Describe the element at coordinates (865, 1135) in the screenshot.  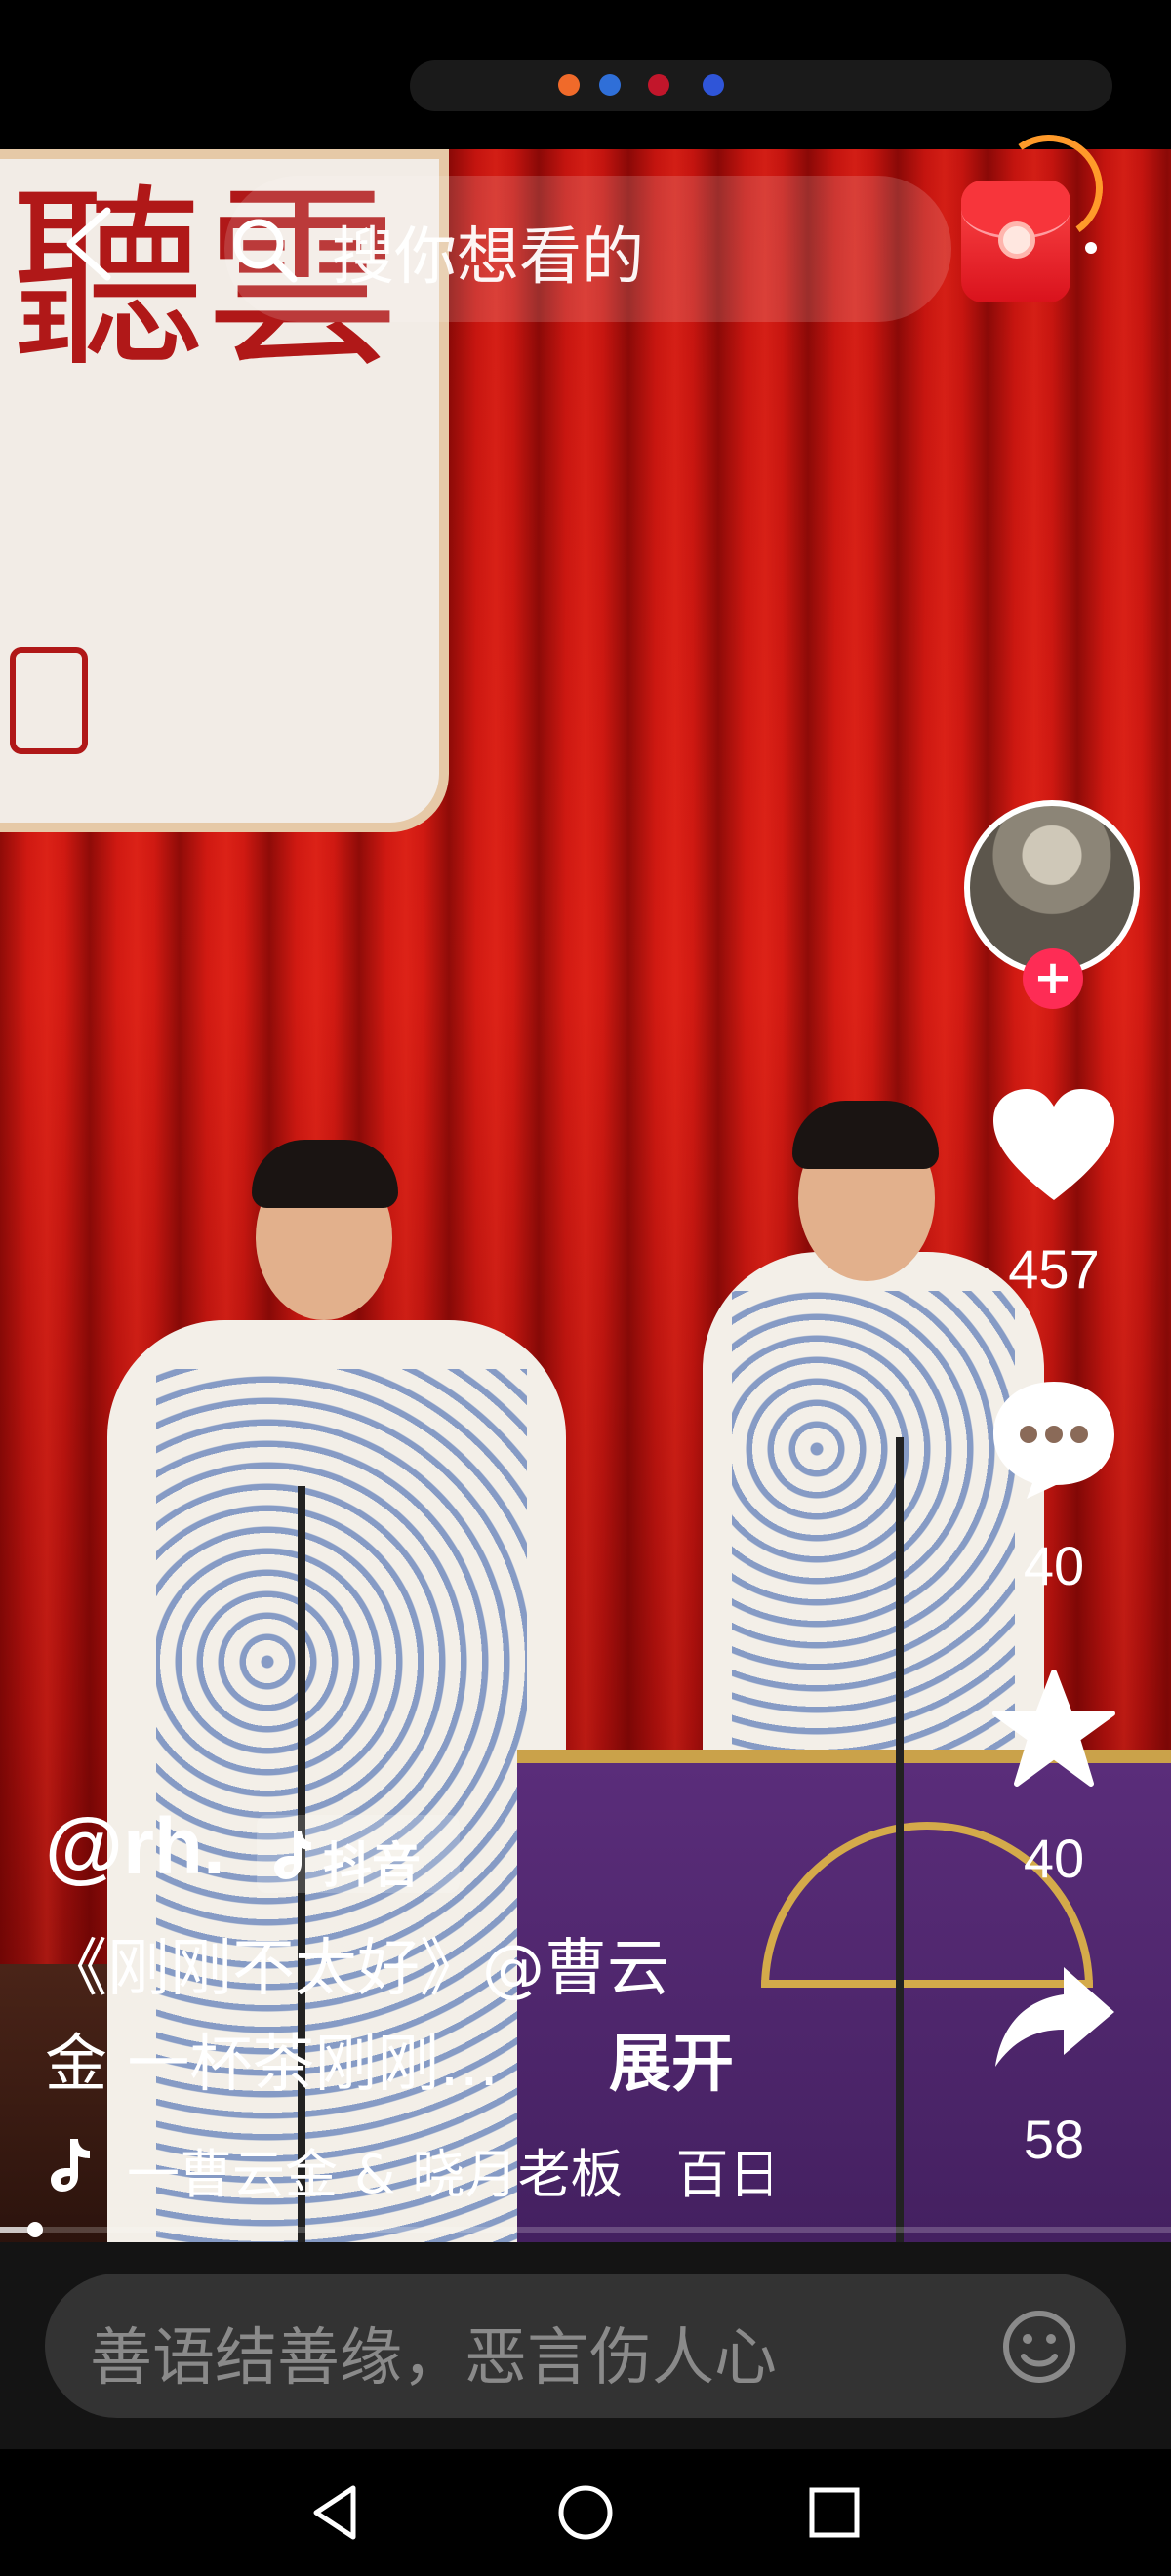
I see `performer-right-hair` at that location.